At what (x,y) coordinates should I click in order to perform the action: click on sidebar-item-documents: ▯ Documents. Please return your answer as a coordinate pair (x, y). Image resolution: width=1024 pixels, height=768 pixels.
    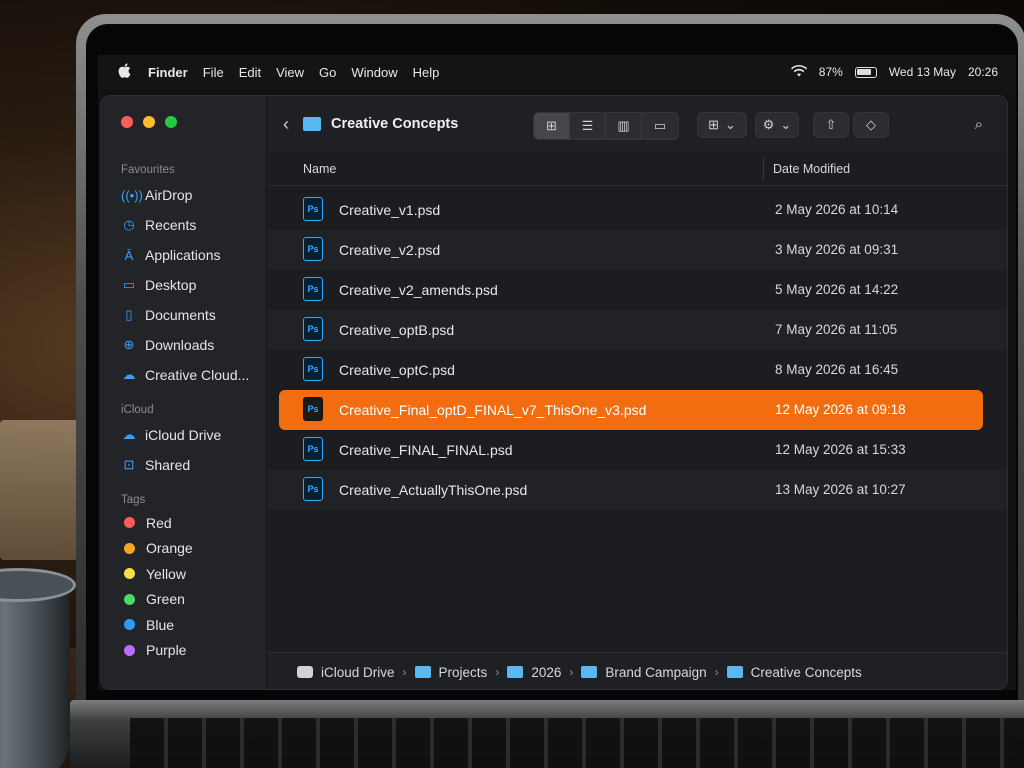
    Looking at the image, I should click on (184, 315).